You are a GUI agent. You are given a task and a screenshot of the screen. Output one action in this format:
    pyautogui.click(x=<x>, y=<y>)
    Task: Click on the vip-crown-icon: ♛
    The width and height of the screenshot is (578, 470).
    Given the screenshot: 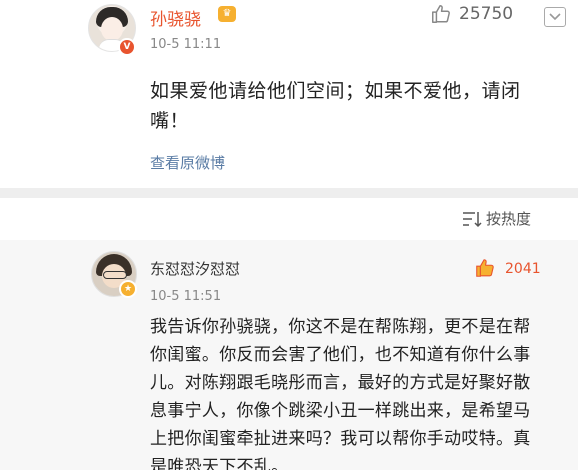 What is the action you would take?
    pyautogui.click(x=227, y=14)
    